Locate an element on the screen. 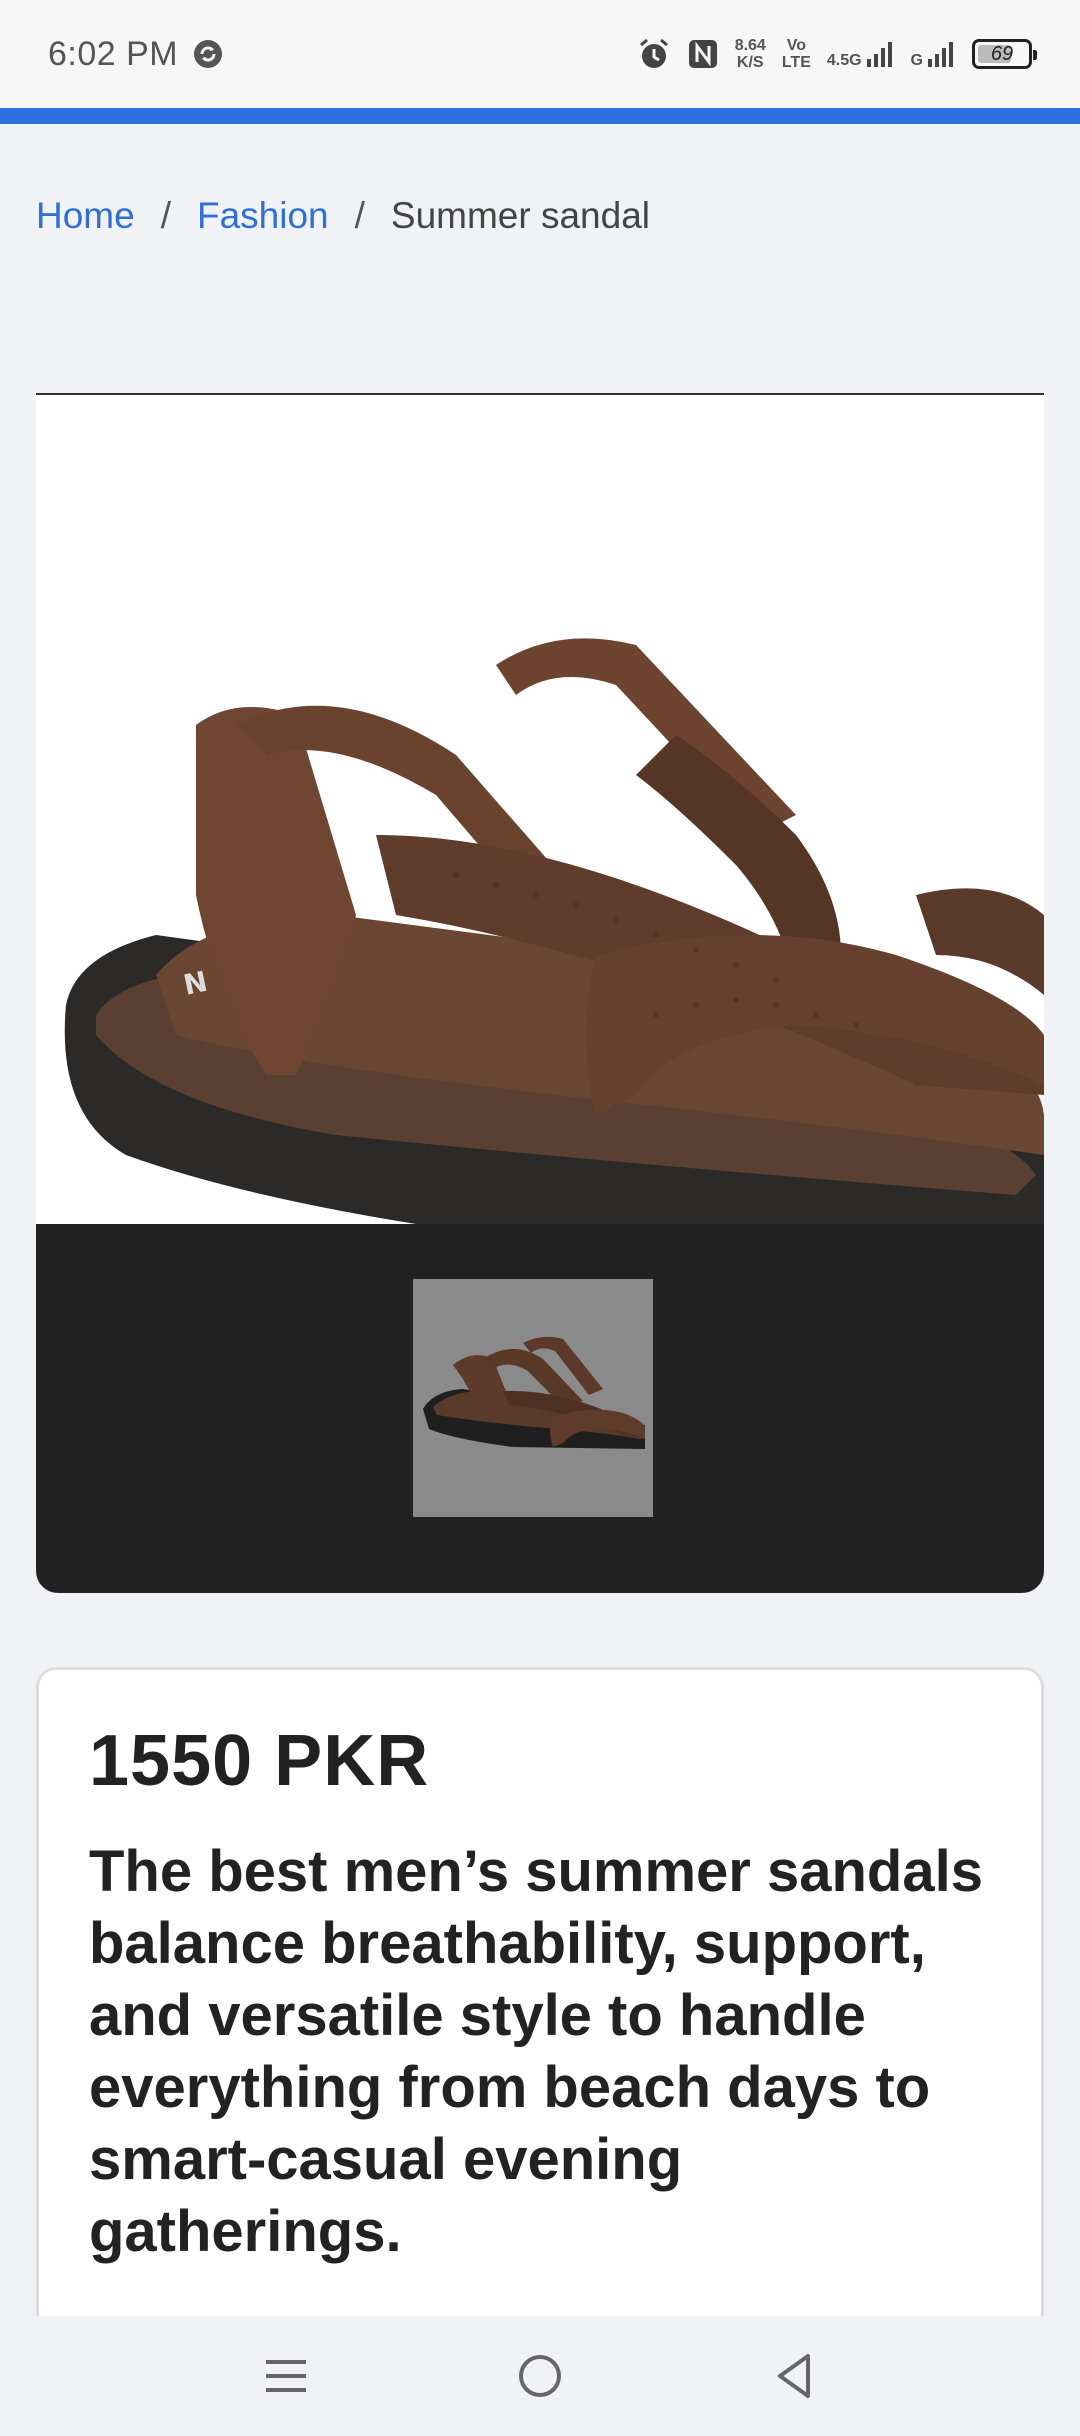 The width and height of the screenshot is (1080, 2436). sandal-thumbnail-illustration is located at coordinates (533, 1398).